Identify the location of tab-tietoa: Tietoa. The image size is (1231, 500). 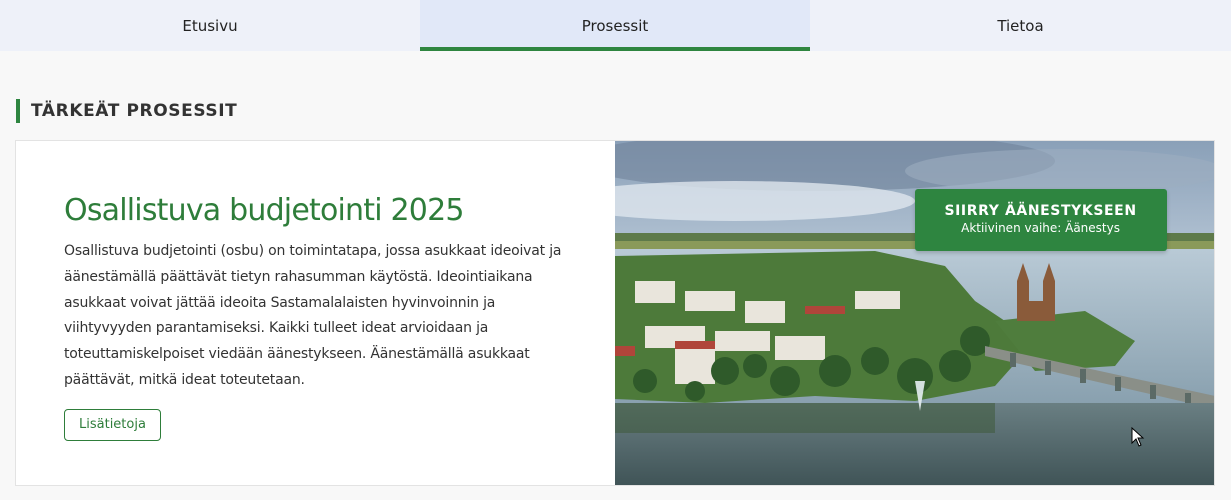
(1020, 25).